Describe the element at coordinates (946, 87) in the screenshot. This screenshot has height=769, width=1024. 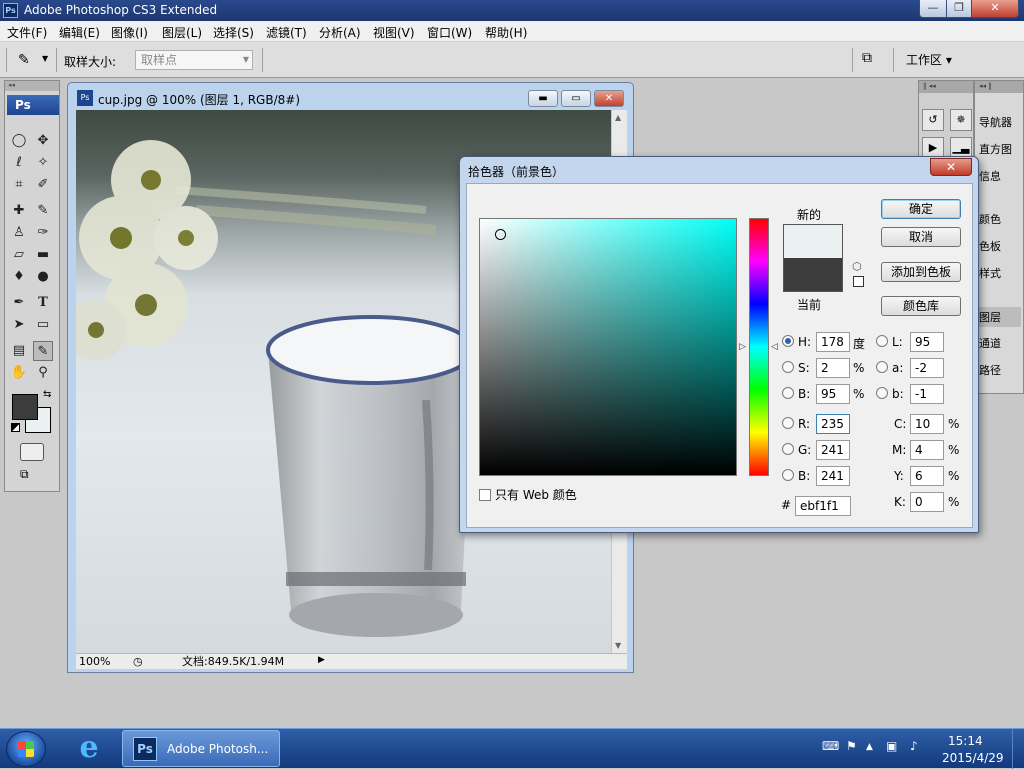
I see `panel-grip-icon: ‖ ◂◂` at that location.